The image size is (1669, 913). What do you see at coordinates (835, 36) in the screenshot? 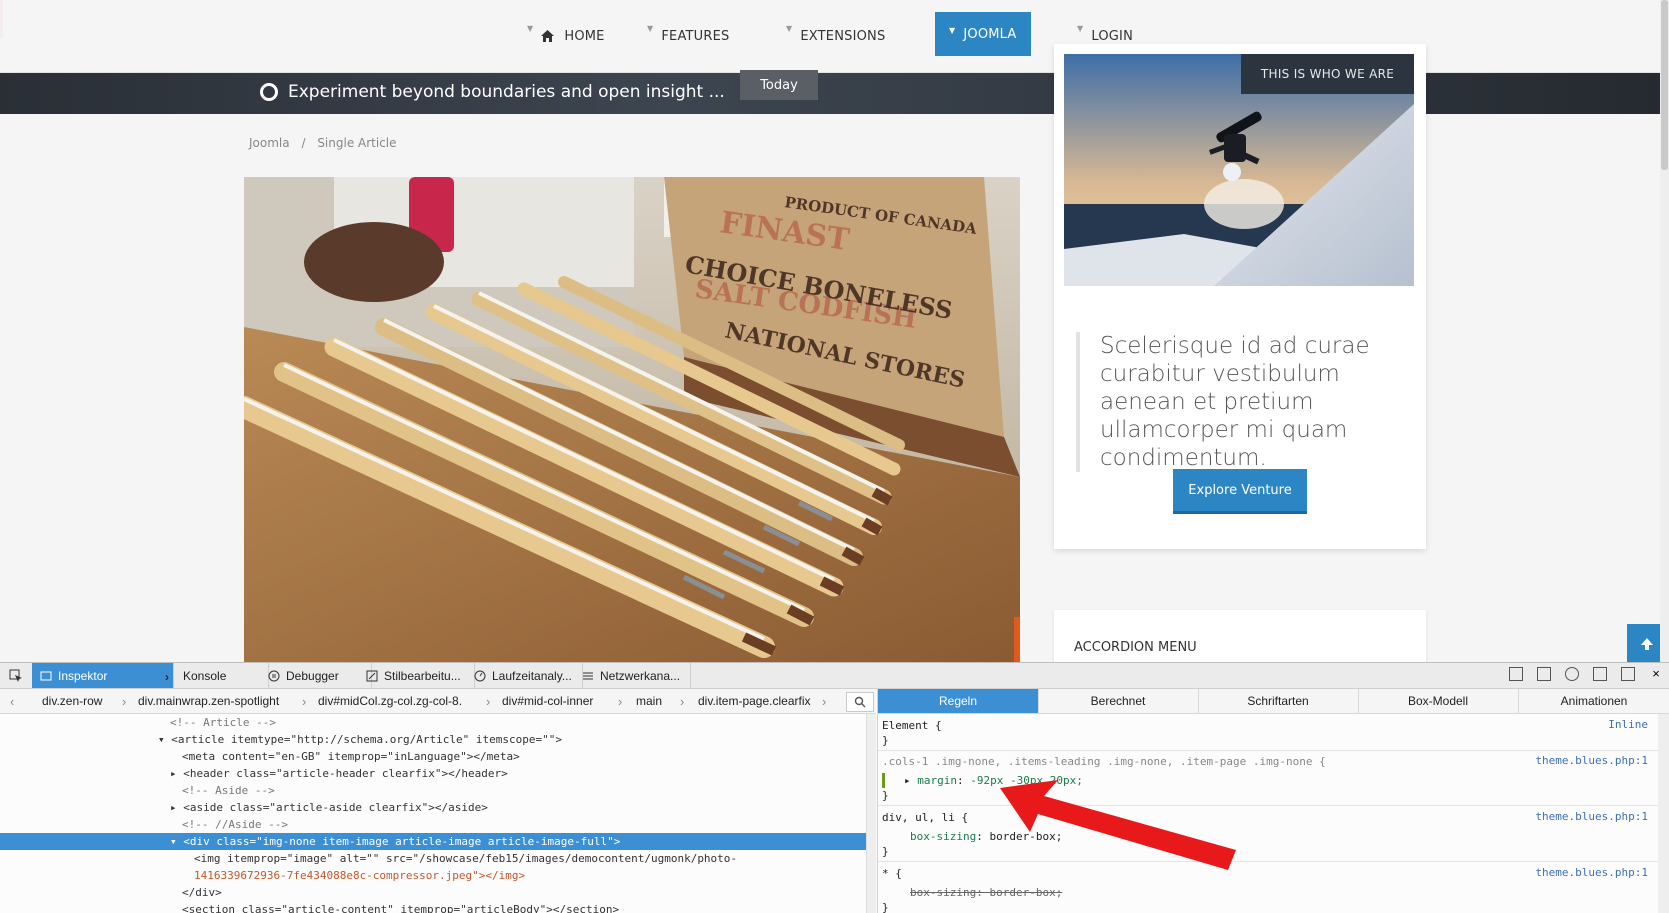
I see `nav-extensions: ▼ EXTENSIONS` at bounding box center [835, 36].